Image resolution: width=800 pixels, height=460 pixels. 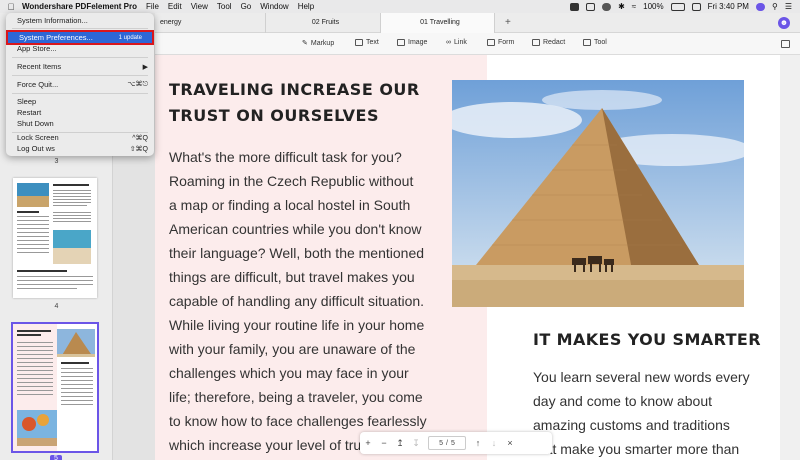 I want to click on screen-record-icon, so click(x=575, y=6).